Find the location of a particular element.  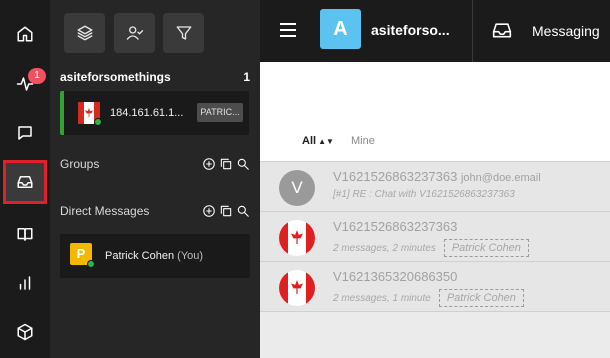

filter-button is located at coordinates (183, 33).